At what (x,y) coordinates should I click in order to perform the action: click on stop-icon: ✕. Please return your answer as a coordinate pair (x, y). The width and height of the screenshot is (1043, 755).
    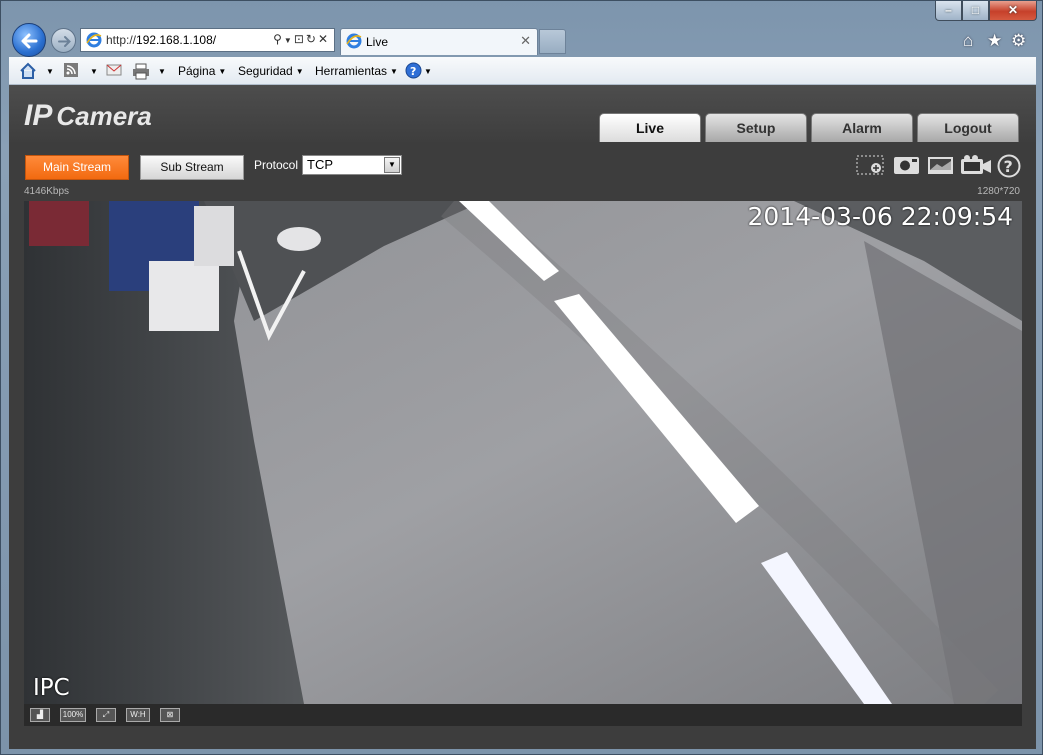
    Looking at the image, I should click on (324, 39).